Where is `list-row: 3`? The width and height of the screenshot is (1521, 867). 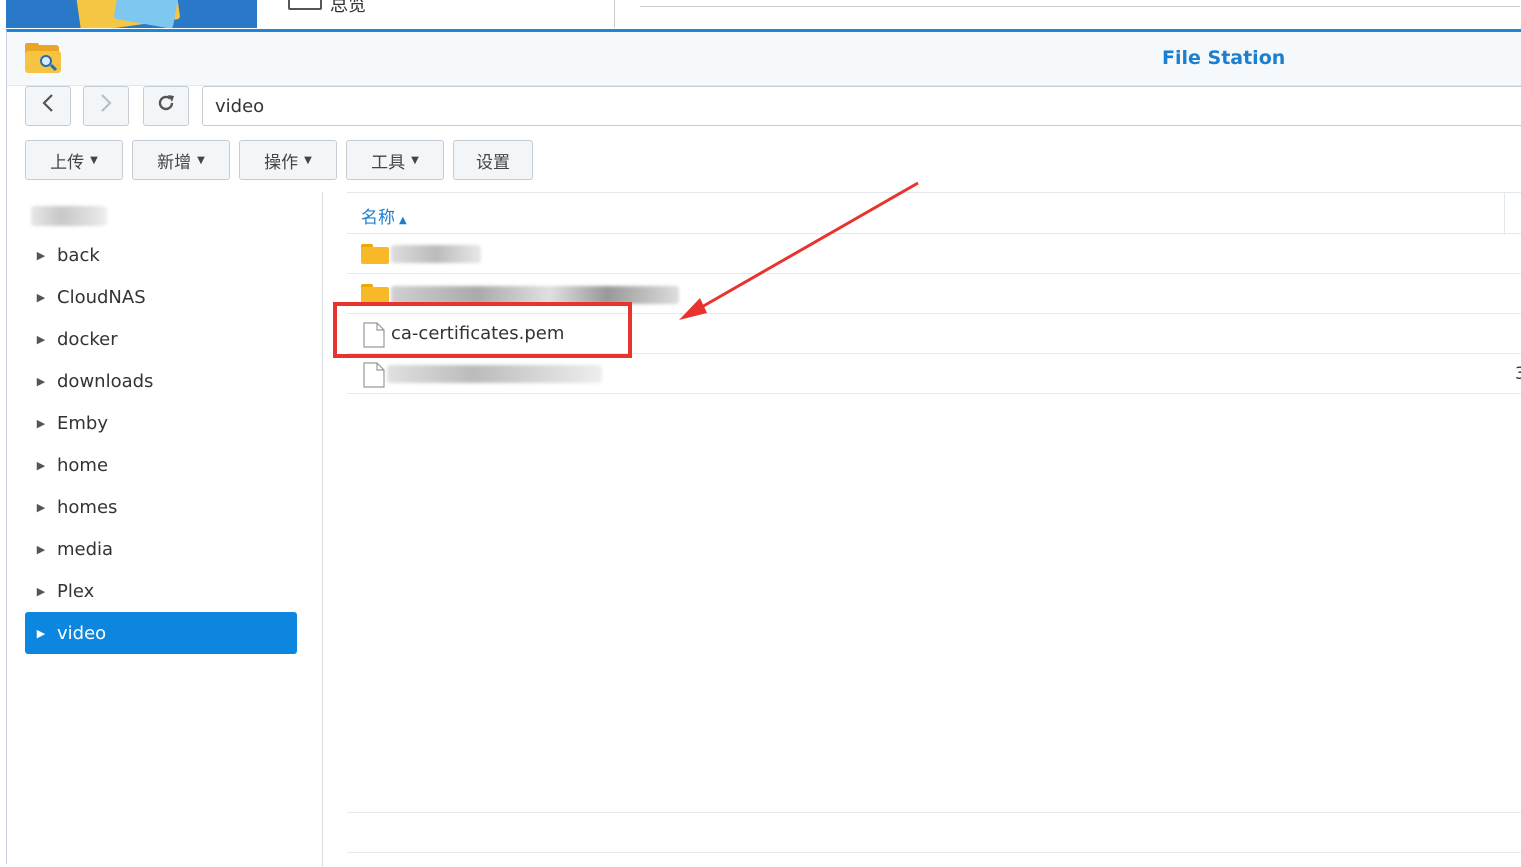 list-row: 3 is located at coordinates (934, 374).